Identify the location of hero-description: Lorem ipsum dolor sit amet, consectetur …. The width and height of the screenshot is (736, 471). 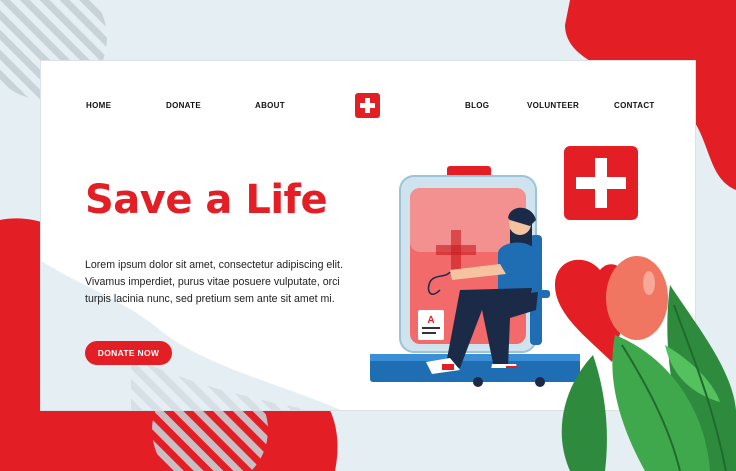
(214, 282).